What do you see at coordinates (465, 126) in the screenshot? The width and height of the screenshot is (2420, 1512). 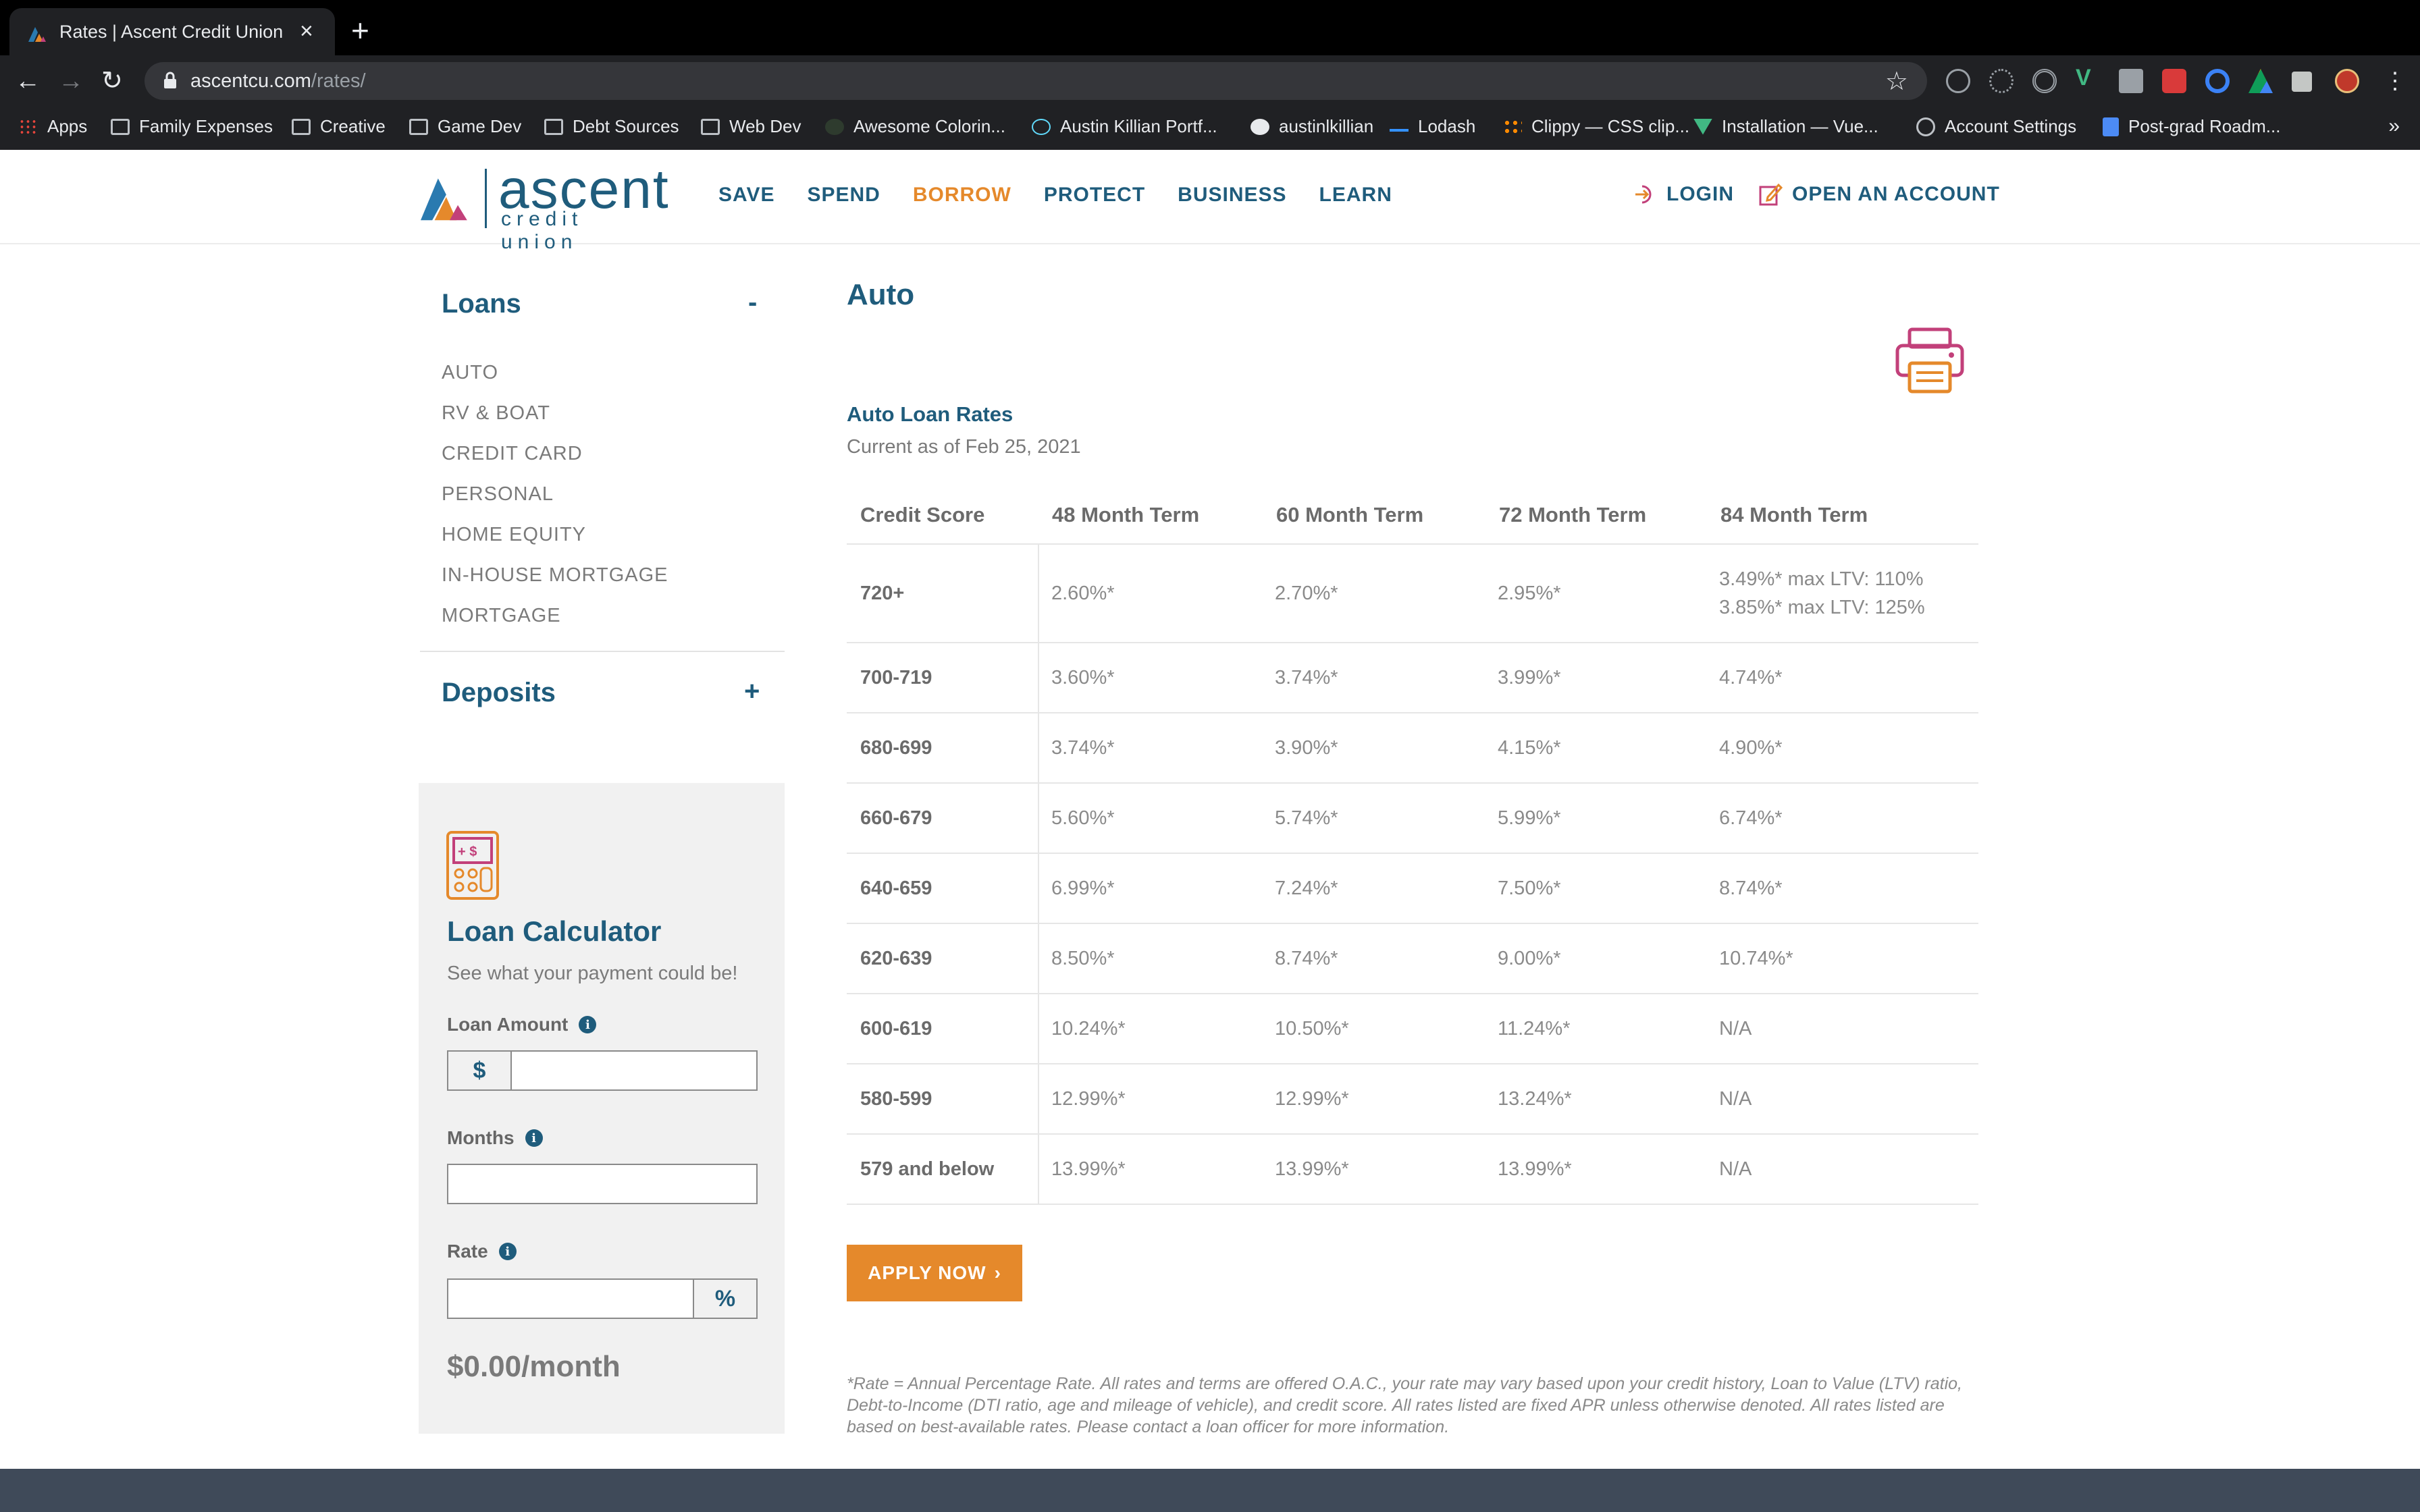 I see `bookmark-folder-game-dev: Game Dev` at bounding box center [465, 126].